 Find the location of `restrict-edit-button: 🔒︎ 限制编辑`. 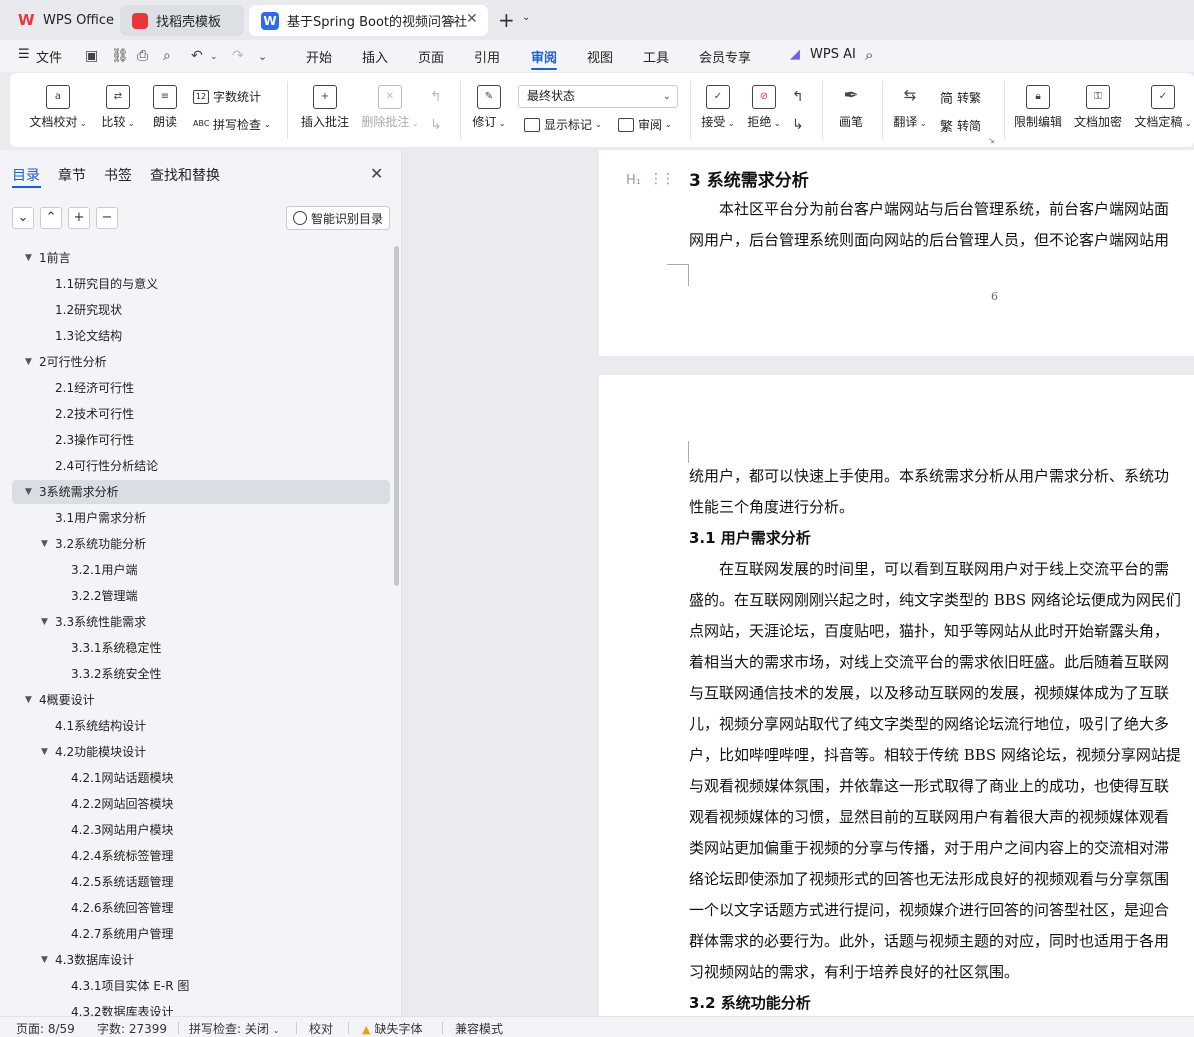

restrict-edit-button: 🔒︎ 限制编辑 is located at coordinates (1038, 107).